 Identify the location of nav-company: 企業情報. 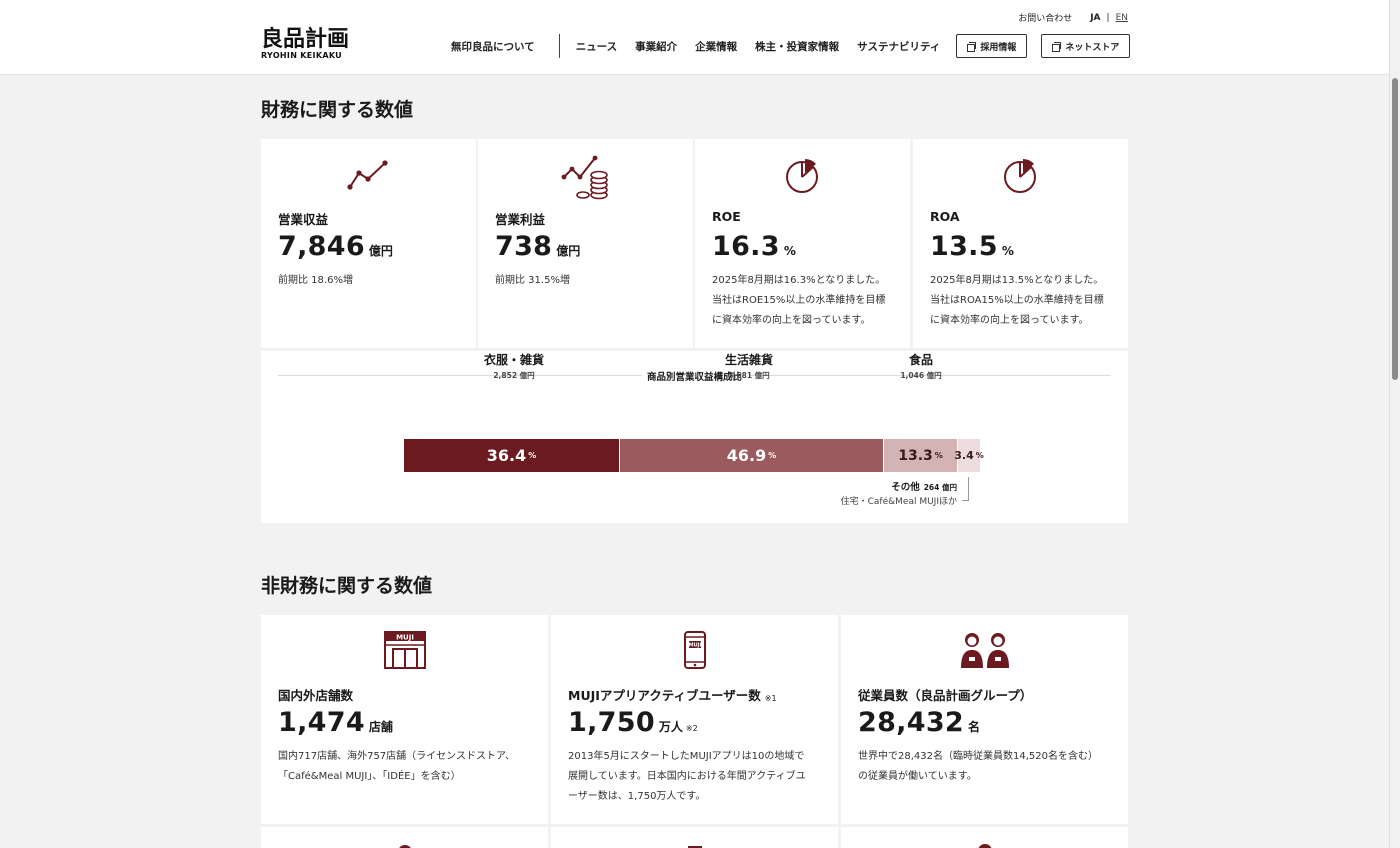
(716, 46).